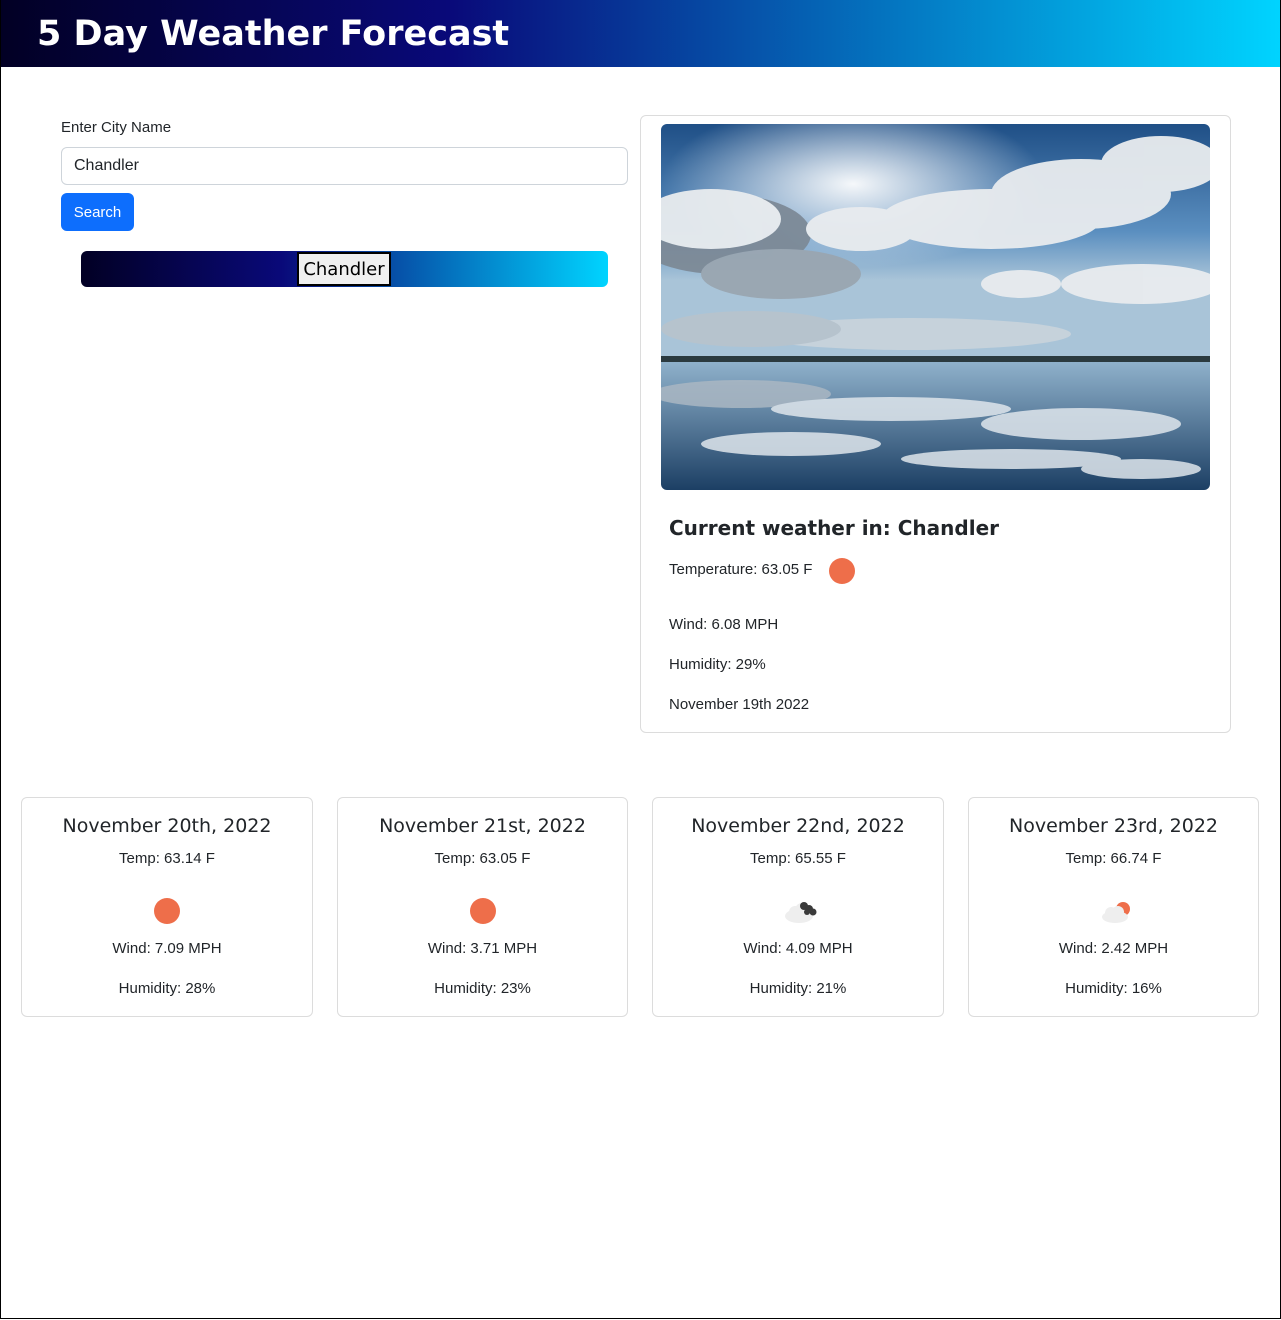 This screenshot has width=1281, height=1320. I want to click on forecast-temp: Temp: 63.05 F, so click(482, 858).